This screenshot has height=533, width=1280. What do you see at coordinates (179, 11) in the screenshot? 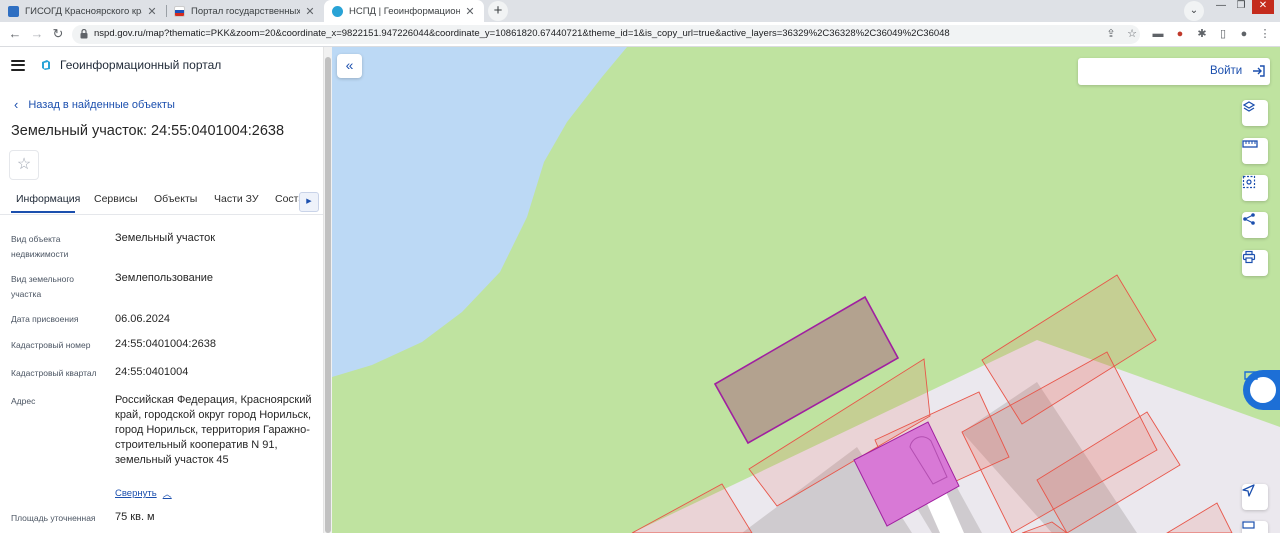
I see `flag-icon` at bounding box center [179, 11].